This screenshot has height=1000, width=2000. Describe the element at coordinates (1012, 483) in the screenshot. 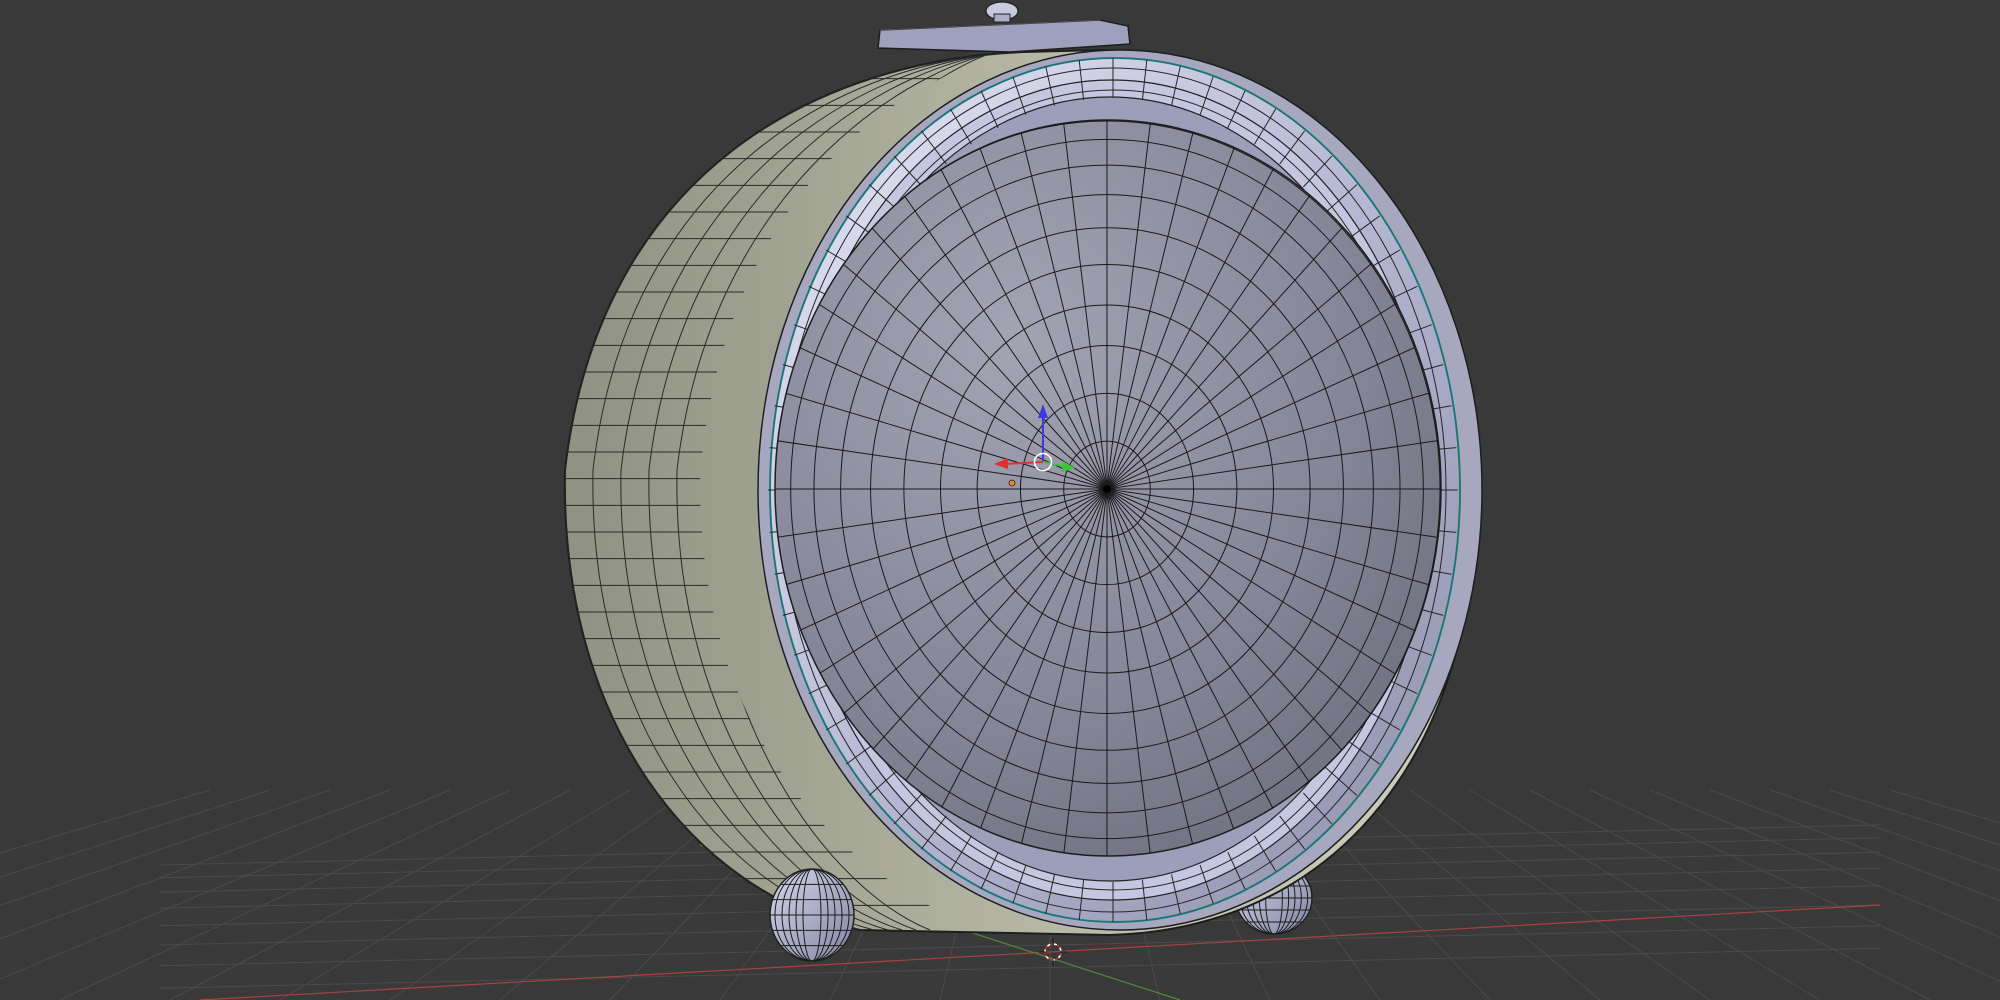

I see `object-origin-dot` at that location.